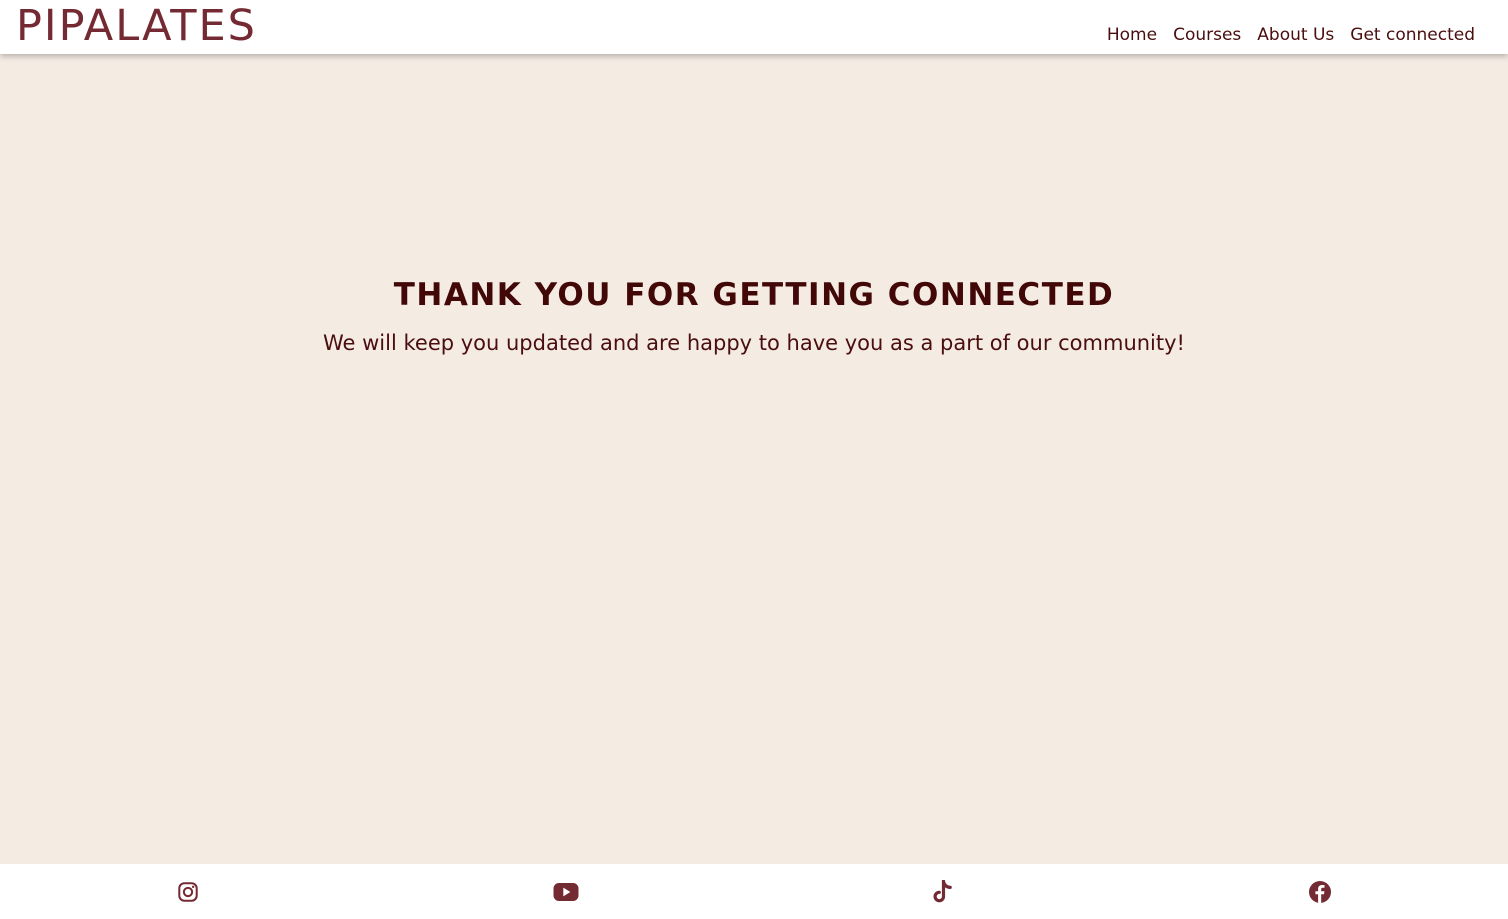 Image resolution: width=1508 pixels, height=919 pixels. I want to click on facebook-icon, so click(1320, 892).